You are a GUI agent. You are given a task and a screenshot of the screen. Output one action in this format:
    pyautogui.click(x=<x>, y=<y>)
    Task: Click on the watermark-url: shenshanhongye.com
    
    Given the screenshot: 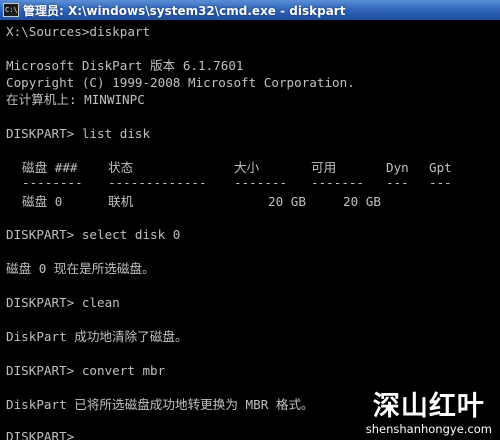 What is the action you would take?
    pyautogui.click(x=428, y=429)
    